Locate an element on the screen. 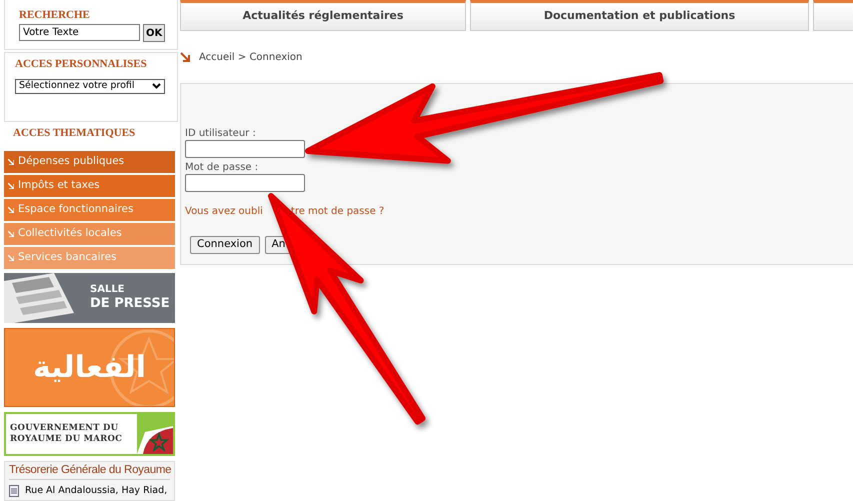 Image resolution: width=853 pixels, height=501 pixels. thematic-menu-item: Espace fonctionnaires is located at coordinates (89, 209).